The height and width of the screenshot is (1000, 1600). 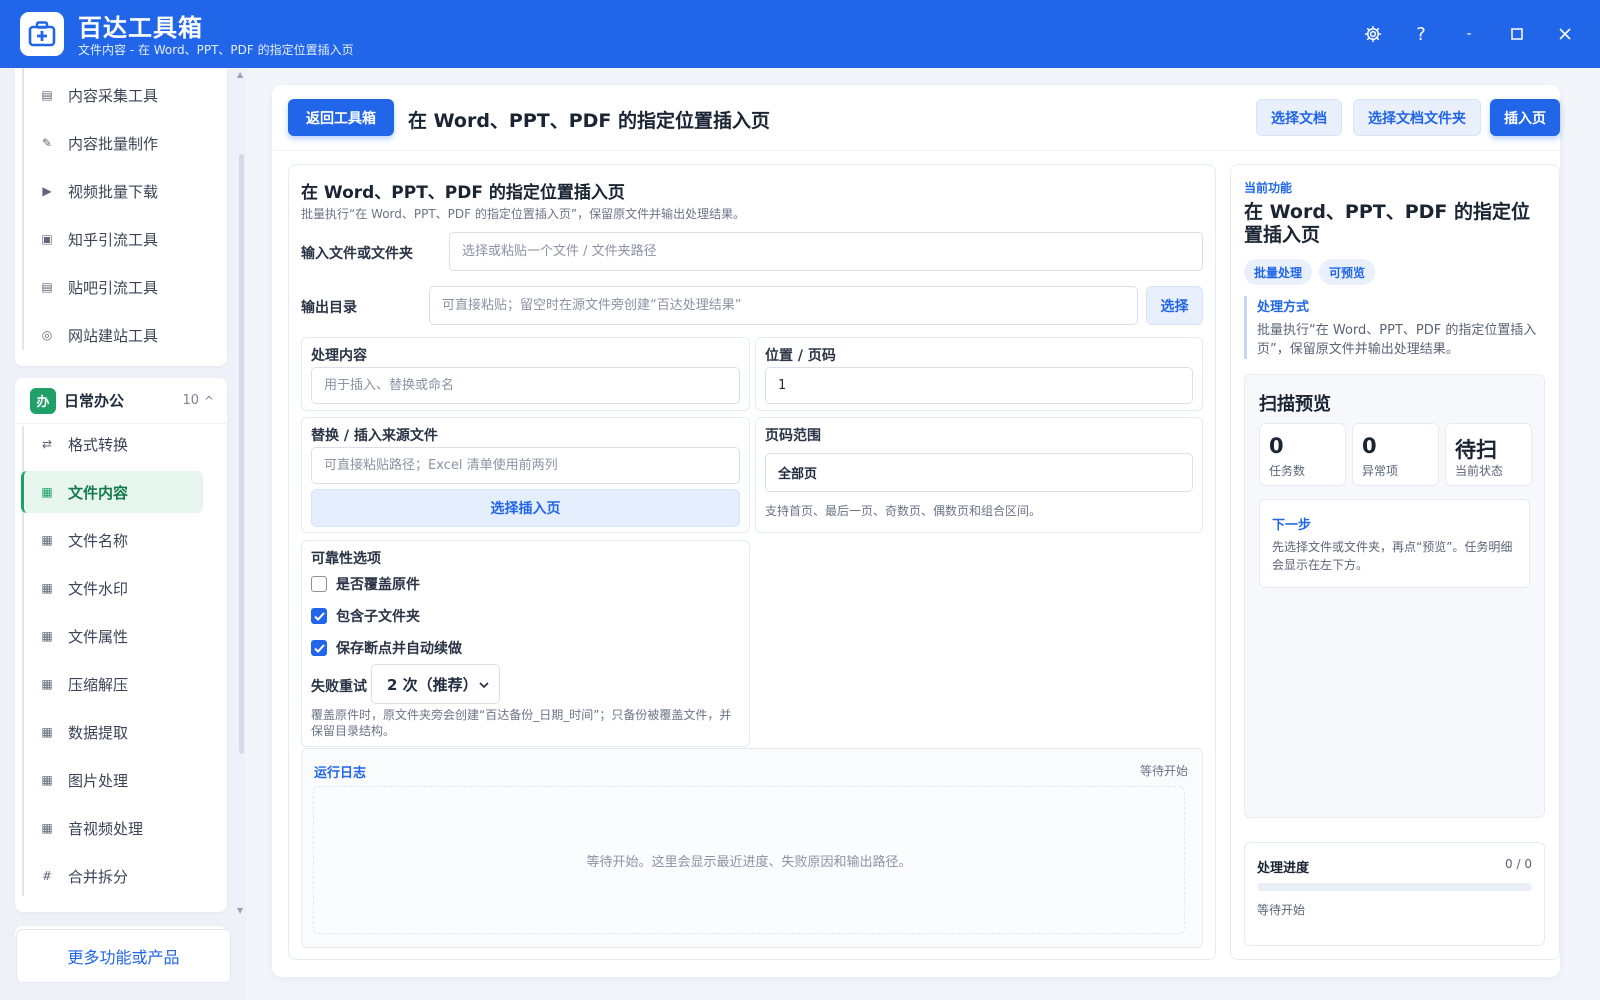 What do you see at coordinates (98, 636) in the screenshot?
I see `sidebar-item-label: 文件属性` at bounding box center [98, 636].